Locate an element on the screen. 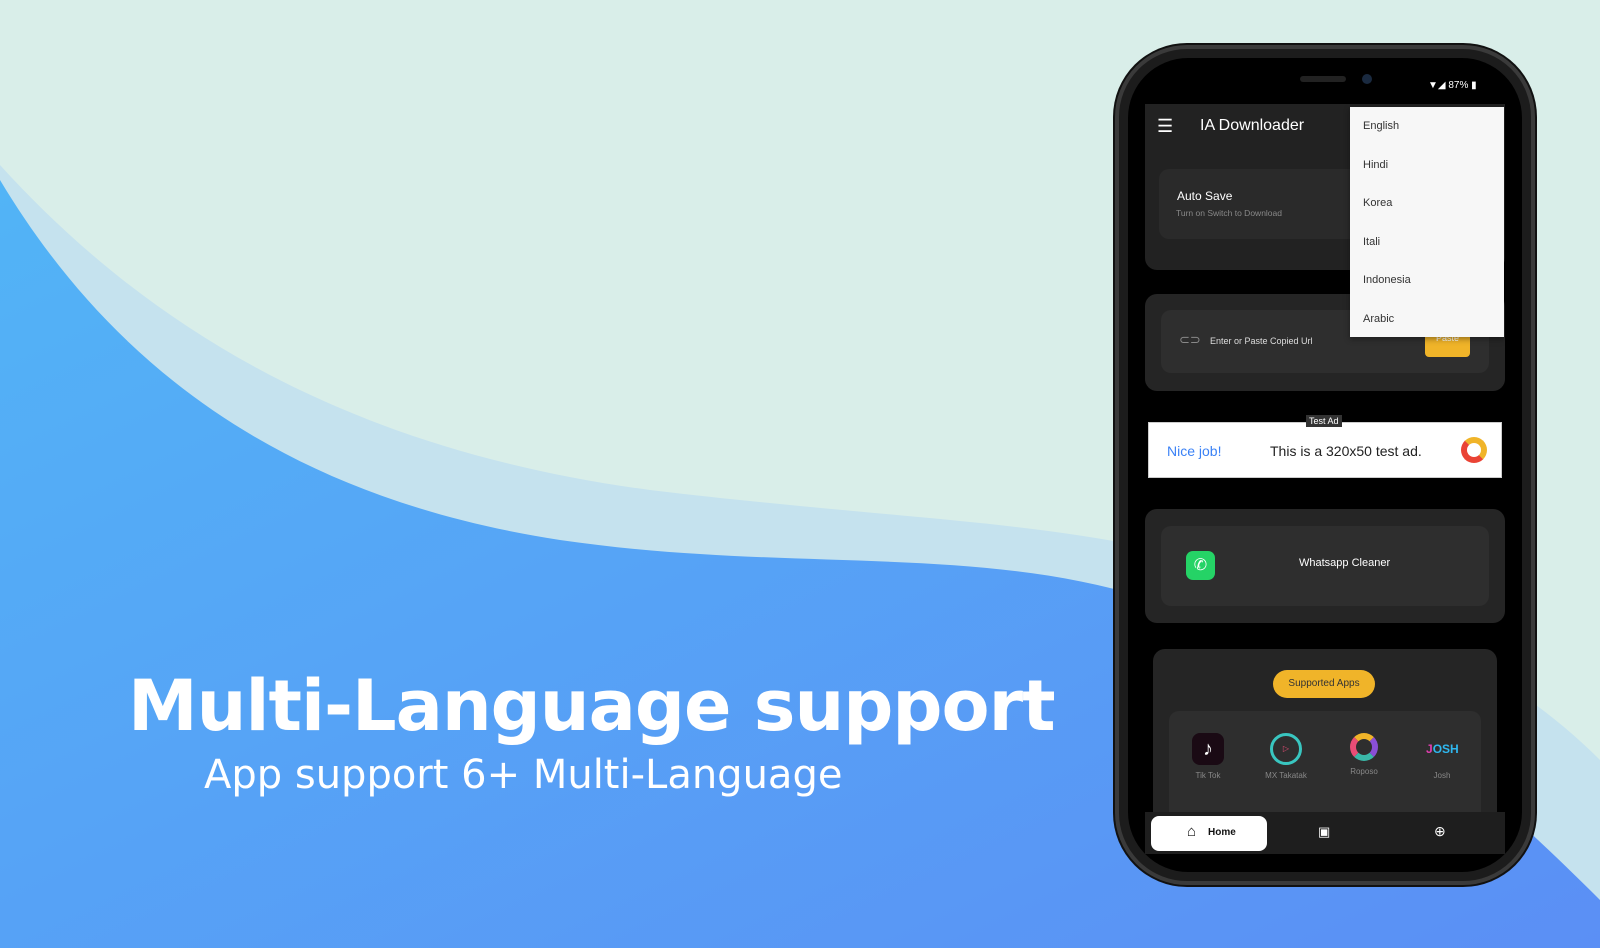 The height and width of the screenshot is (948, 1600). promo-subheadline: App support 6+ Multi-Language is located at coordinates (523, 775).